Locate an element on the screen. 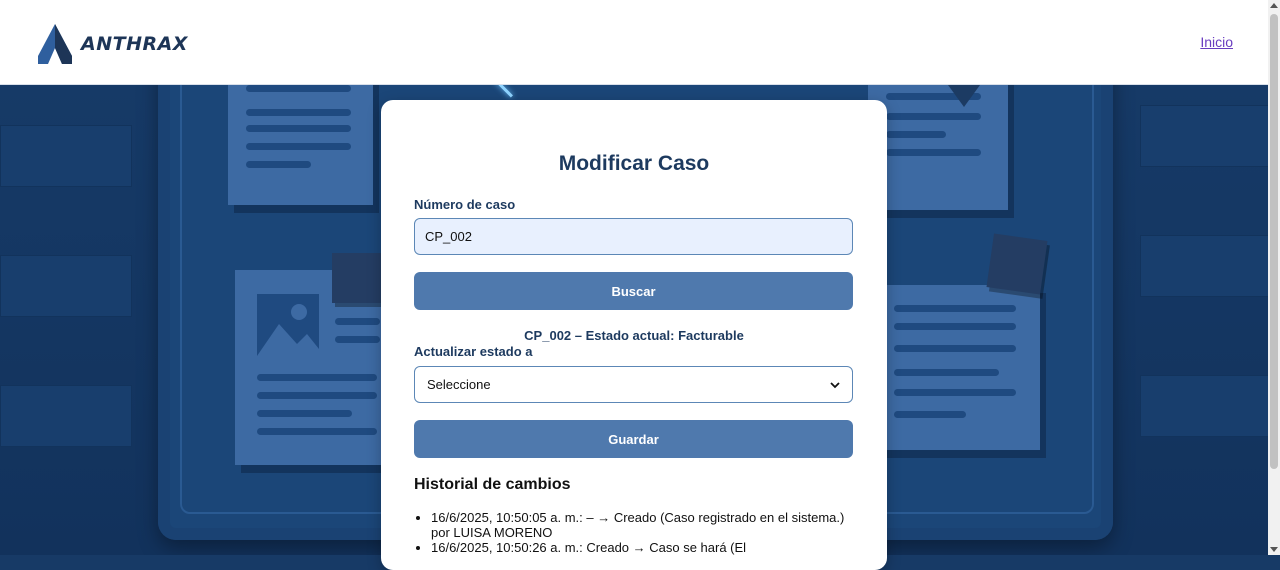 The image size is (1280, 570). top-header: ANTHRAX Inicio is located at coordinates (634, 42).